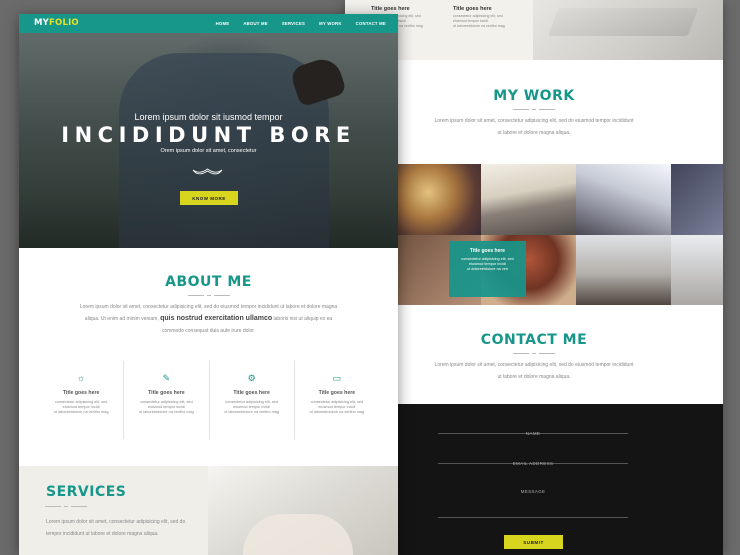  What do you see at coordinates (533, 459) in the screenshot?
I see `email-field: EMAIL ADDRESS` at bounding box center [533, 459].